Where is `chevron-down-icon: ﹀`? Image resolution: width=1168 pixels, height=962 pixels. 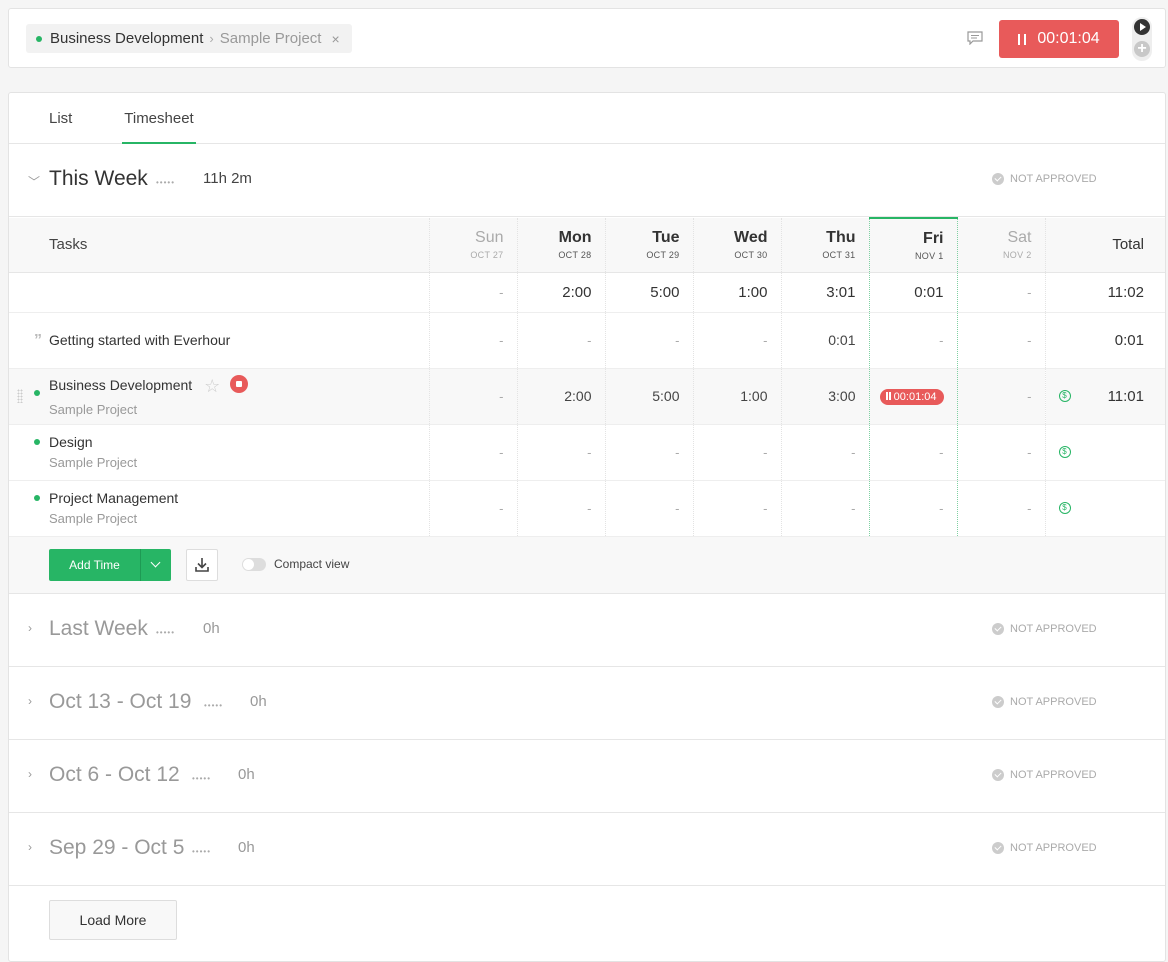
chevron-down-icon: ﹀ is located at coordinates (34, 181).